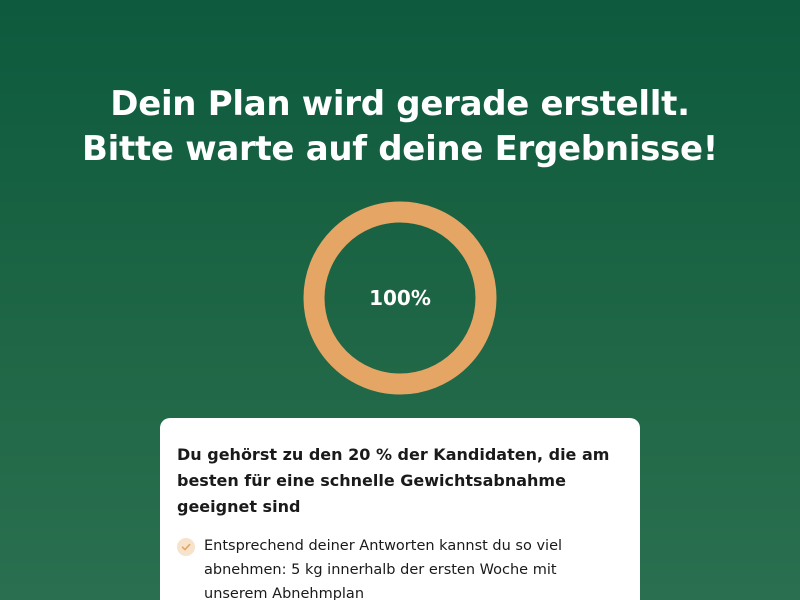 The image size is (800, 600). Describe the element at coordinates (400, 104) in the screenshot. I see `page-title-line-1: Dein Plan wird gerade erstellt.` at that location.